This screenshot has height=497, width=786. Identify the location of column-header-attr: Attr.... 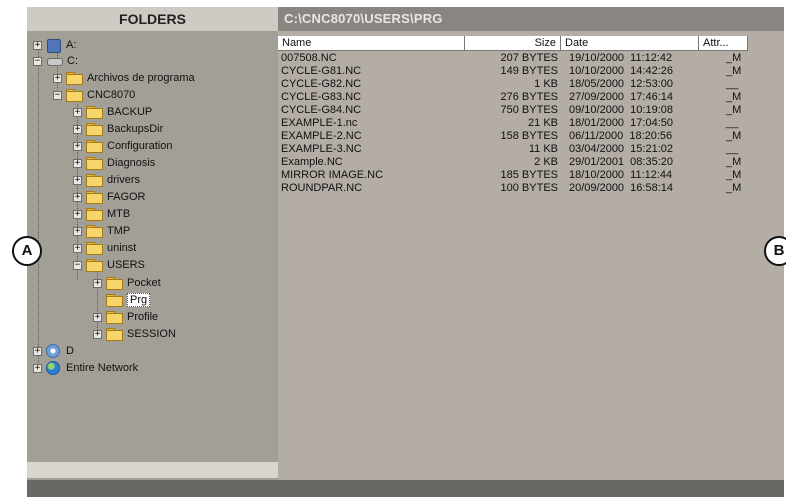
(723, 43).